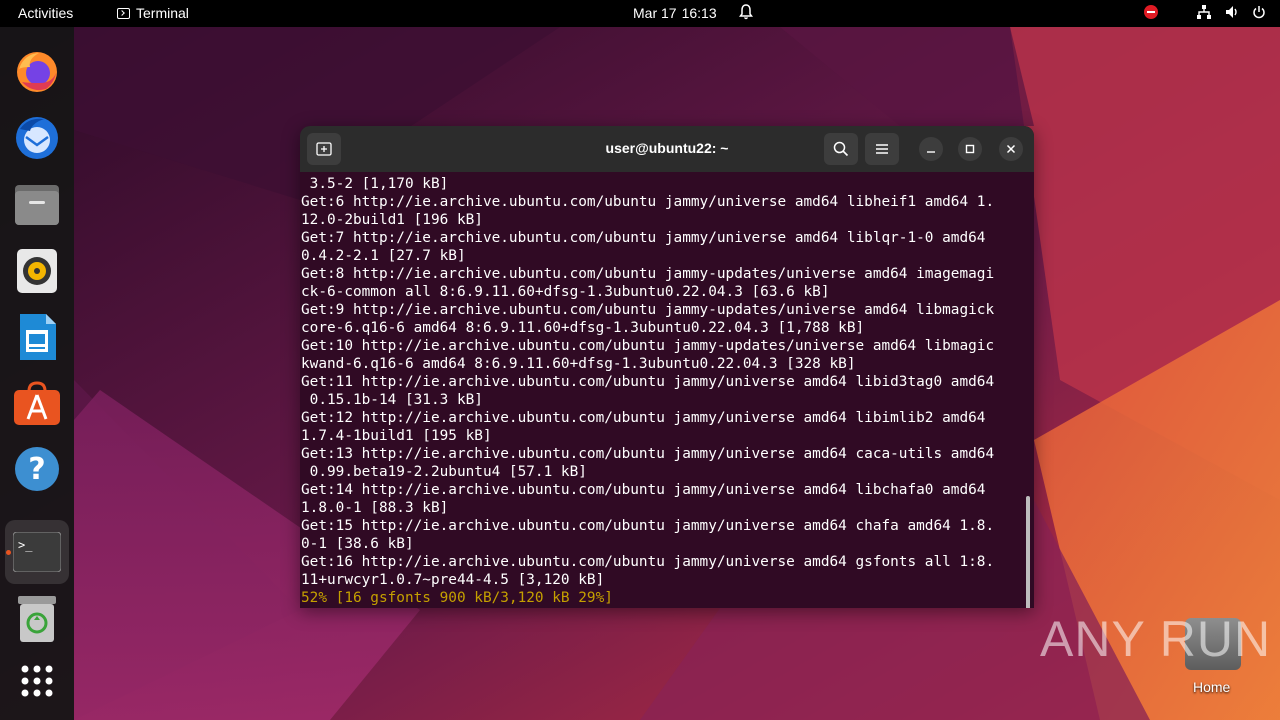 Image resolution: width=1280 pixels, height=720 pixels. I want to click on search-button, so click(841, 149).